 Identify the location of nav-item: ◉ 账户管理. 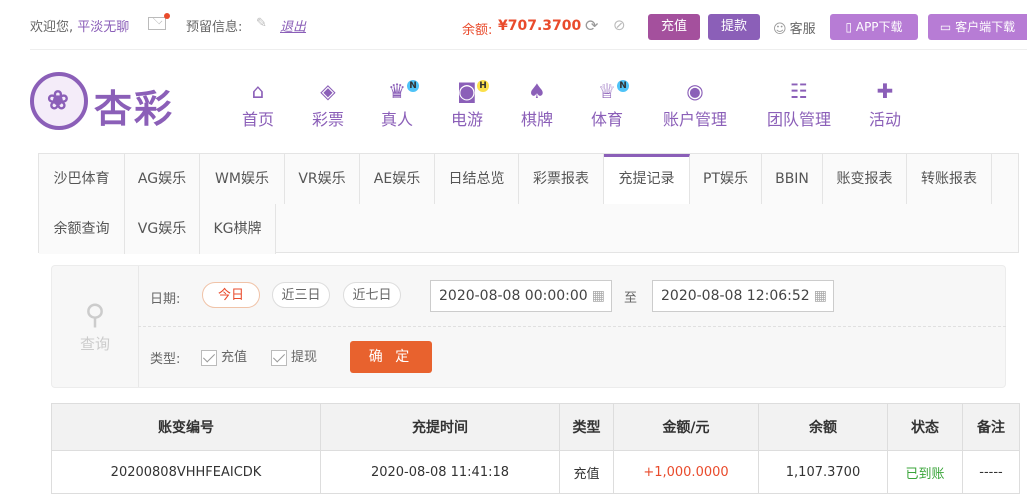
(695, 104).